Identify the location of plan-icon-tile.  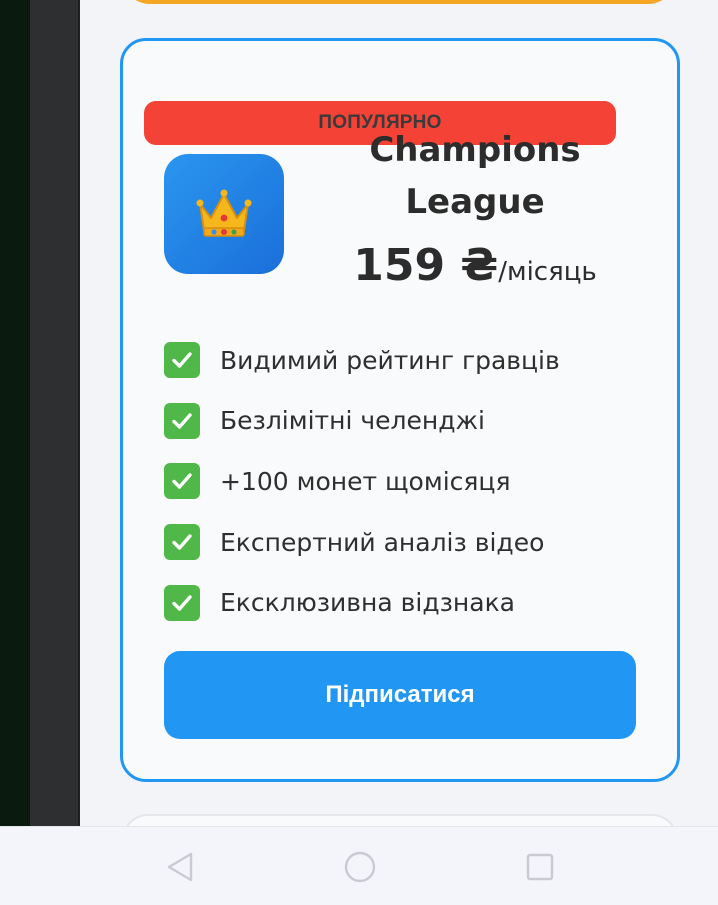
(224, 214).